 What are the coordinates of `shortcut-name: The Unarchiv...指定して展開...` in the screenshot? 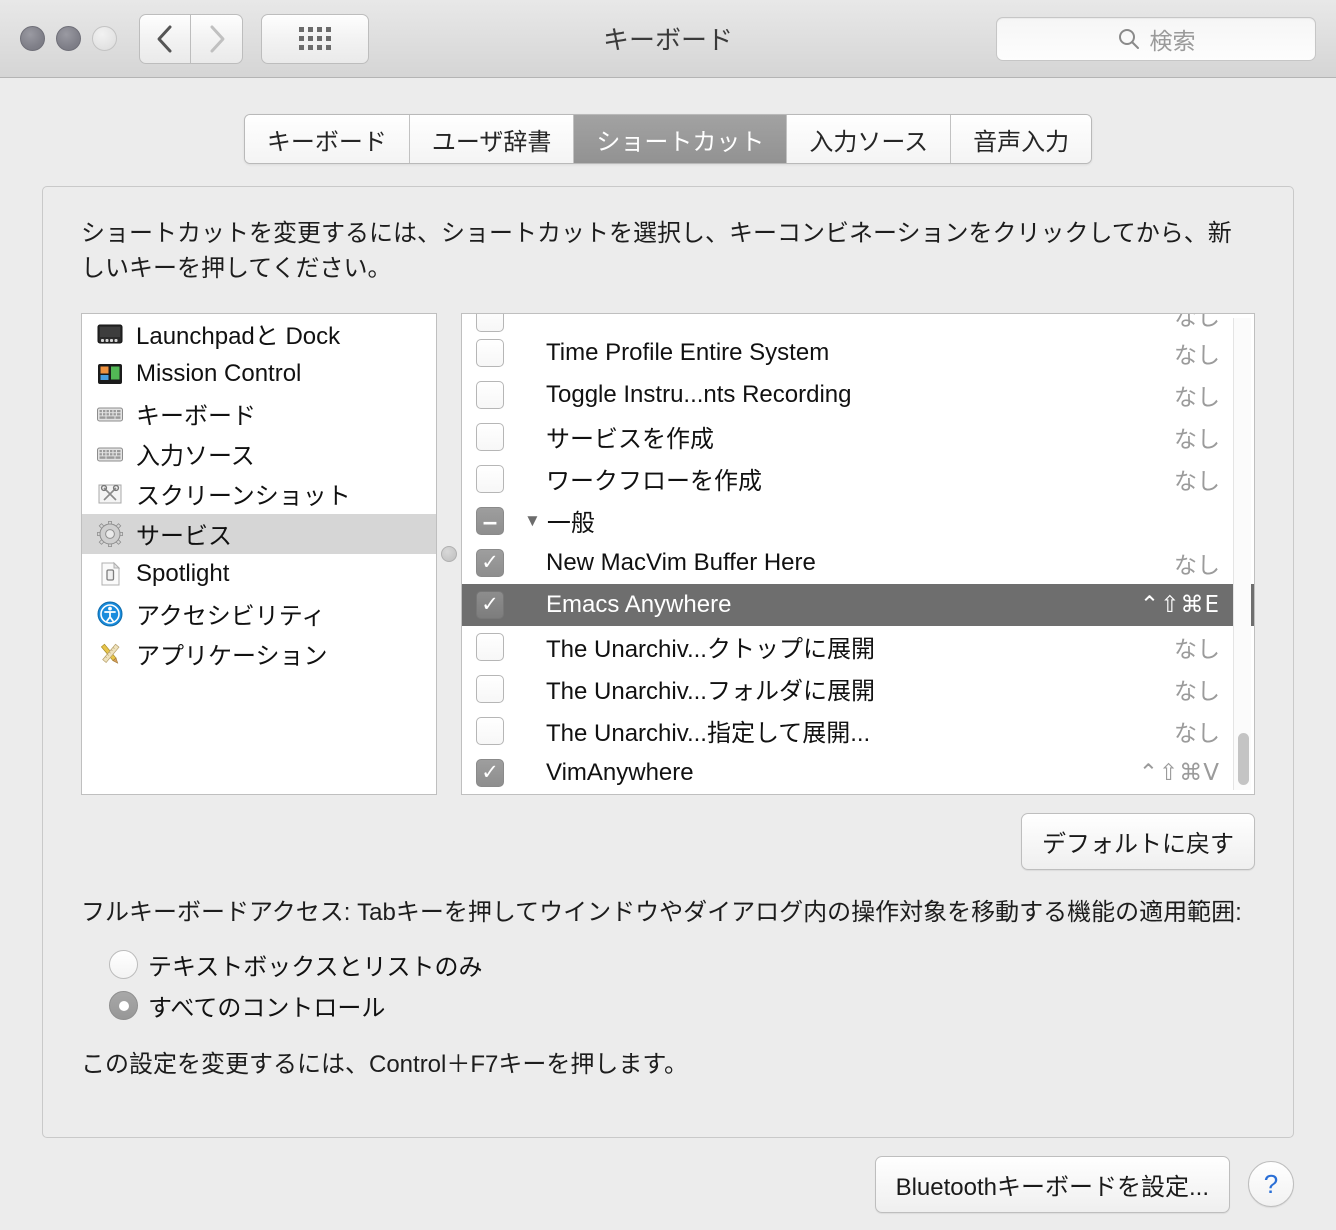 It's located at (708, 734).